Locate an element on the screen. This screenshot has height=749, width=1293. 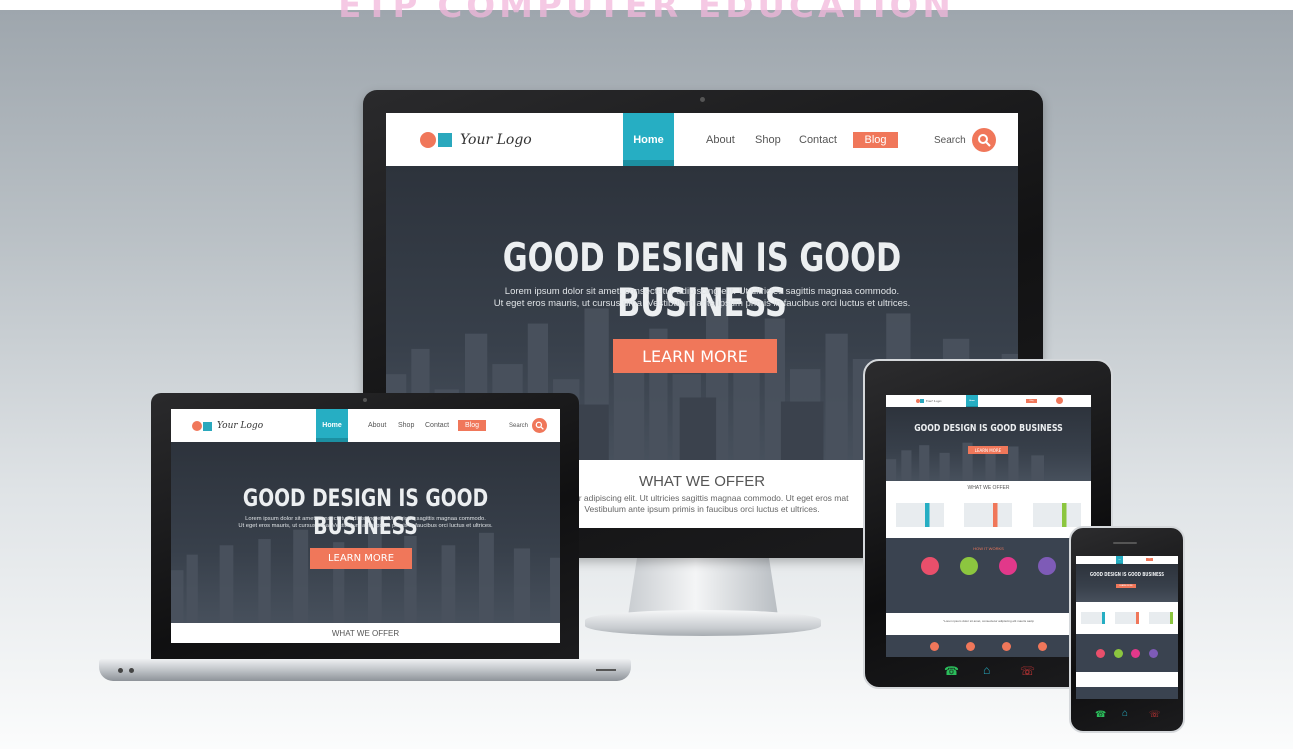
tablet-footer-location-icon is located at coordinates (1007, 646).